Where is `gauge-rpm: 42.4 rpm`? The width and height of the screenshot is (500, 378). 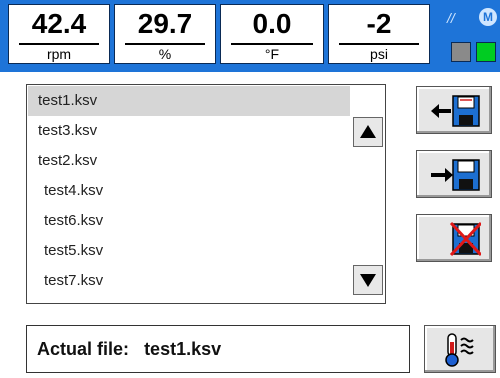 gauge-rpm: 42.4 rpm is located at coordinates (59, 34).